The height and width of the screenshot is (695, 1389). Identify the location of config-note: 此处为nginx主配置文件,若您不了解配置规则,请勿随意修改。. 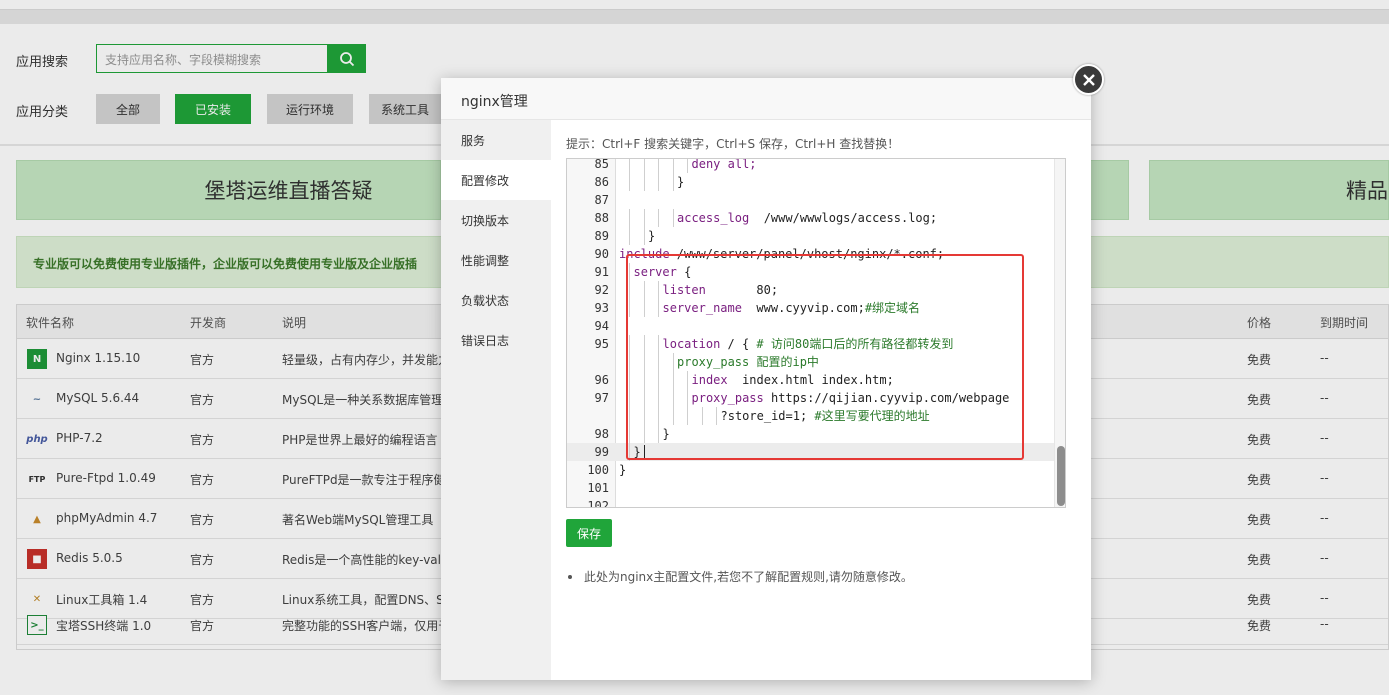
(739, 576).